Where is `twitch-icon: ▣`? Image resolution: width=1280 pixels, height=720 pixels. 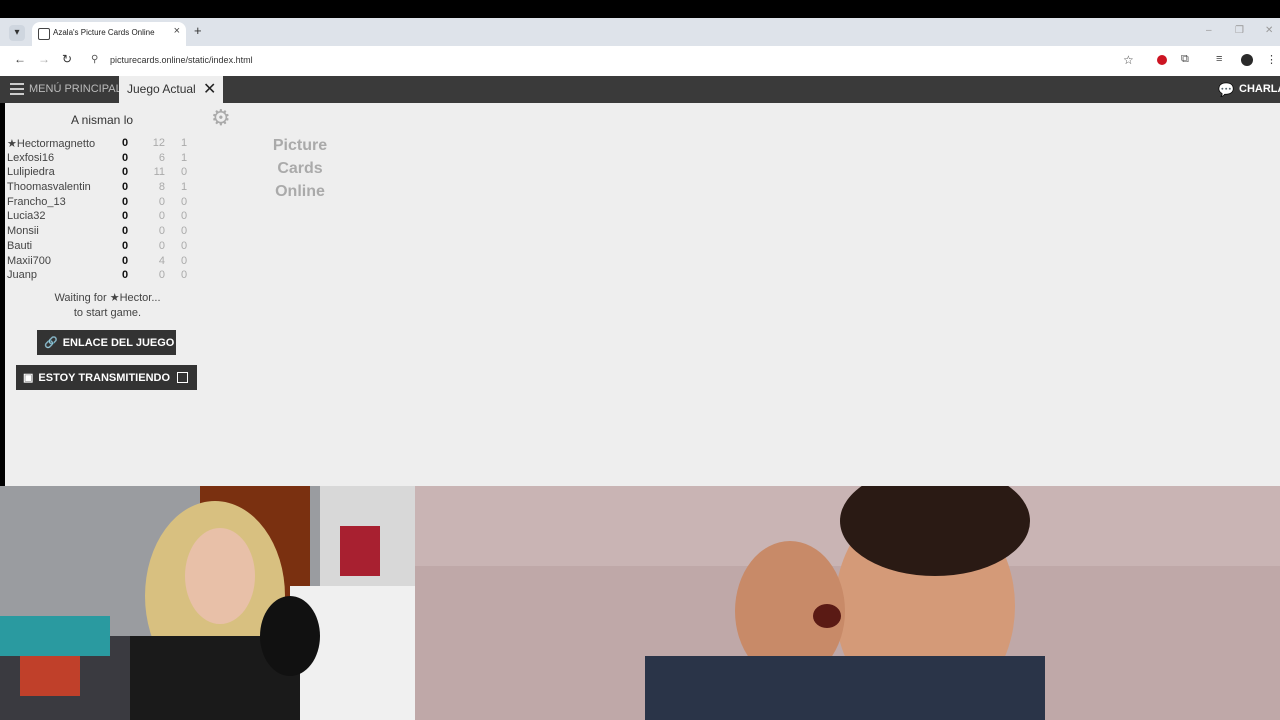
twitch-icon: ▣ is located at coordinates (28, 378).